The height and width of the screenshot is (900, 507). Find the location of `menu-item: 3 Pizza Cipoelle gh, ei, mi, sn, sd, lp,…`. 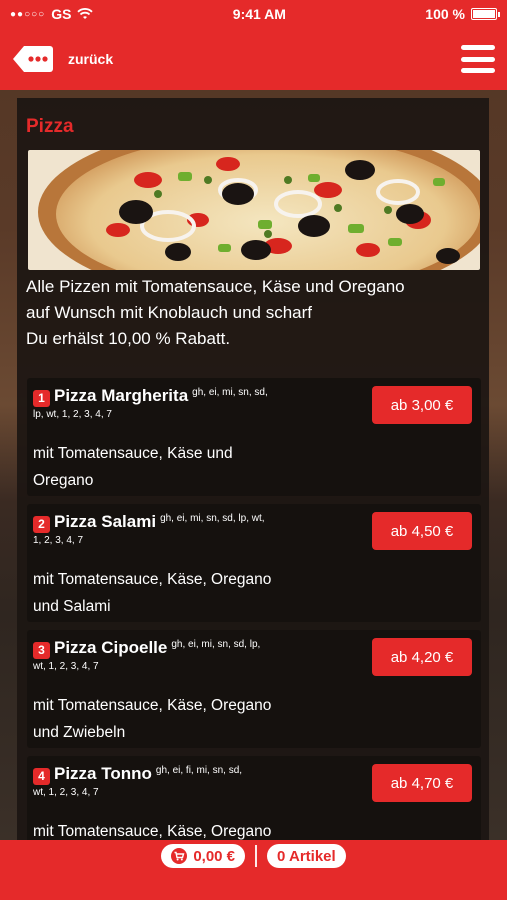

menu-item: 3 Pizza Cipoelle gh, ei, mi, sn, sd, lp,… is located at coordinates (254, 689).